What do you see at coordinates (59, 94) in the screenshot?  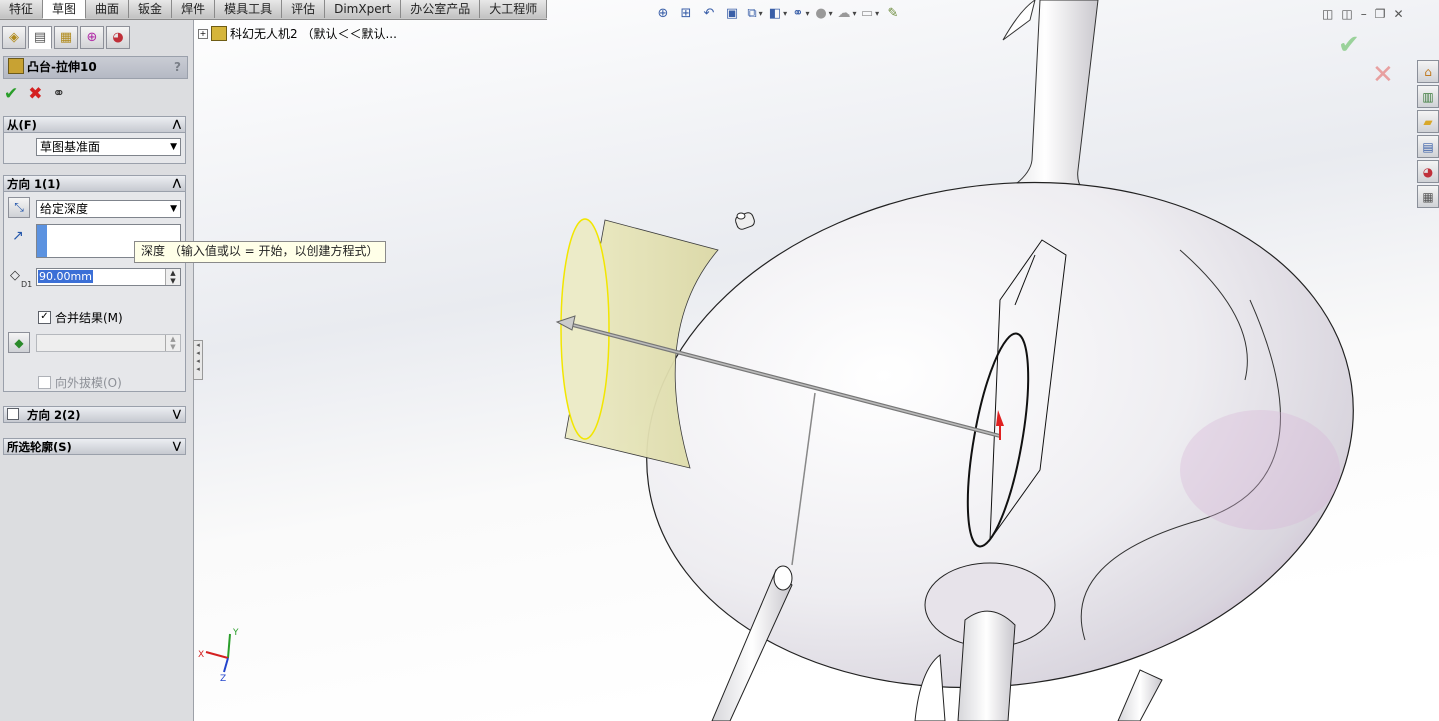 I see `detailed-preview-button: ⚭` at bounding box center [59, 94].